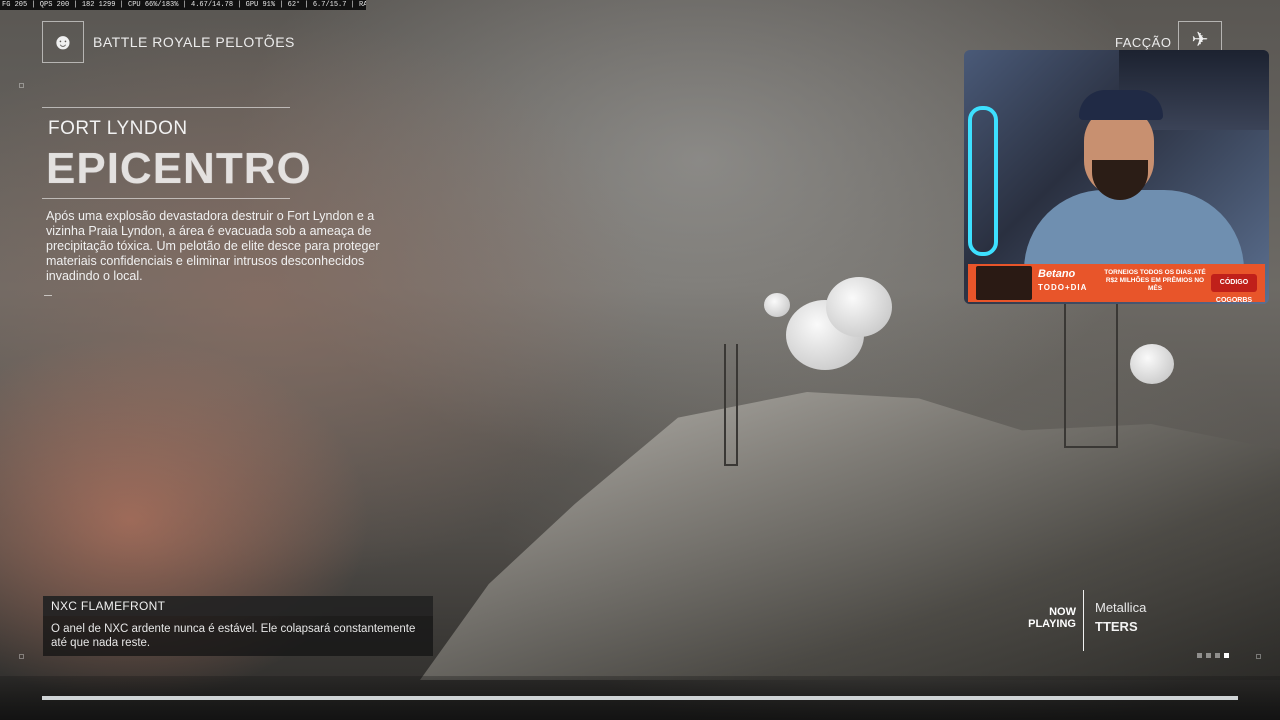 Image resolution: width=1280 pixels, height=720 pixels. I want to click on led-light, so click(983, 181).